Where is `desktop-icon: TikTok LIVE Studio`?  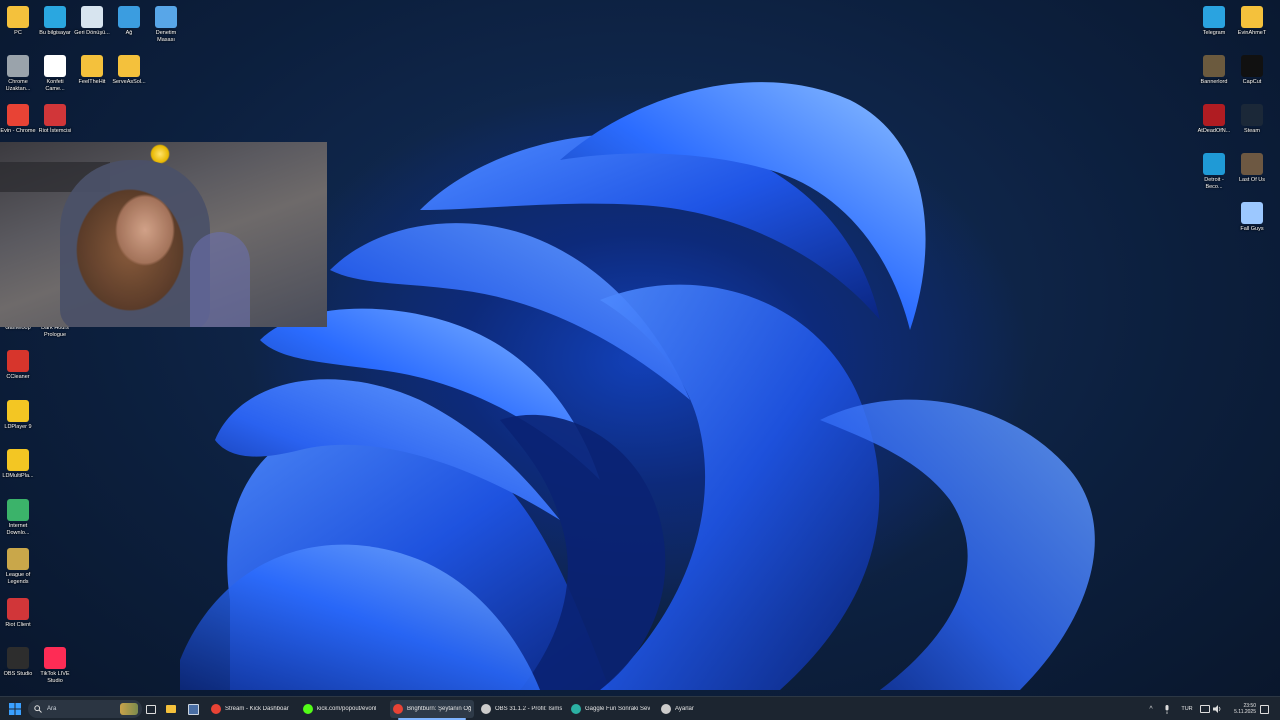 desktop-icon: TikTok LIVE Studio is located at coordinates (55, 666).